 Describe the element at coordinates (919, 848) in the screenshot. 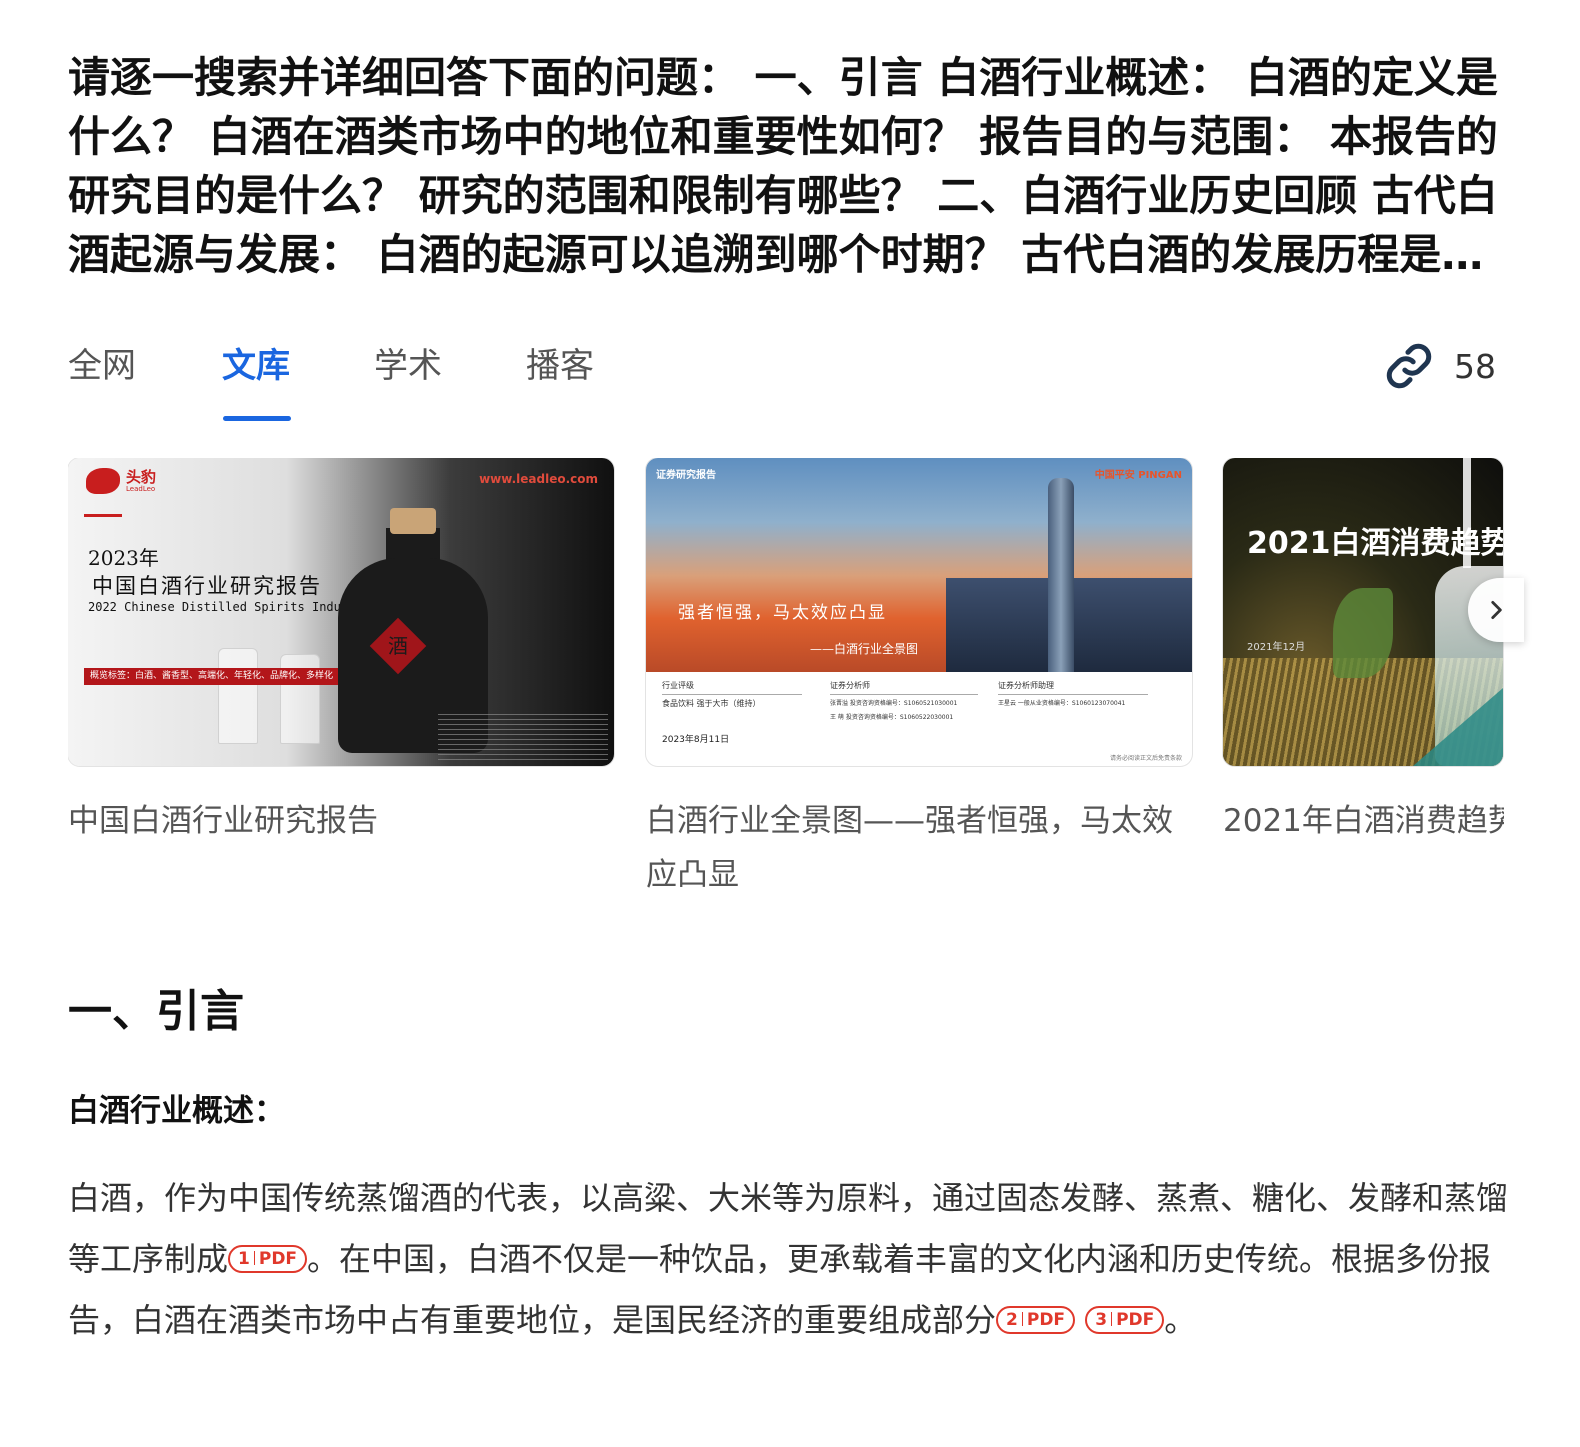

I see `doc-card-title: 白酒行业全景图——强者恒强，马太效应凸显` at that location.